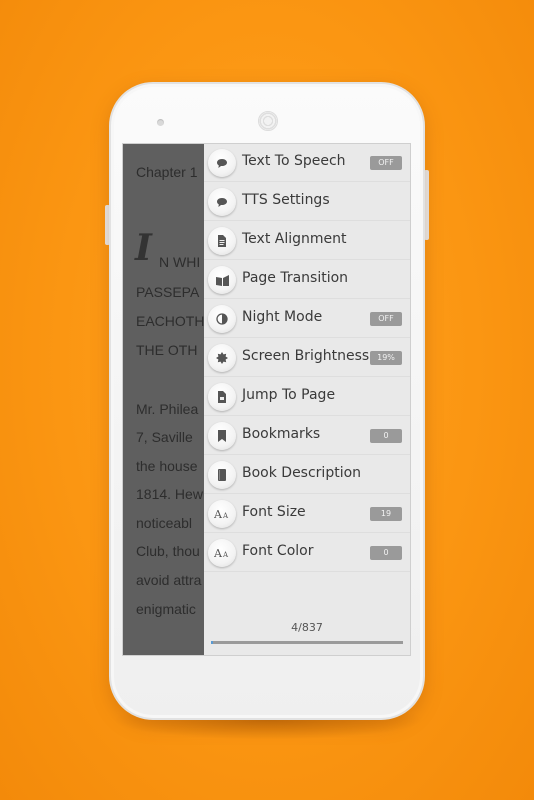 The image size is (534, 800). I want to click on menu-item-label: Jump To Page, so click(289, 395).